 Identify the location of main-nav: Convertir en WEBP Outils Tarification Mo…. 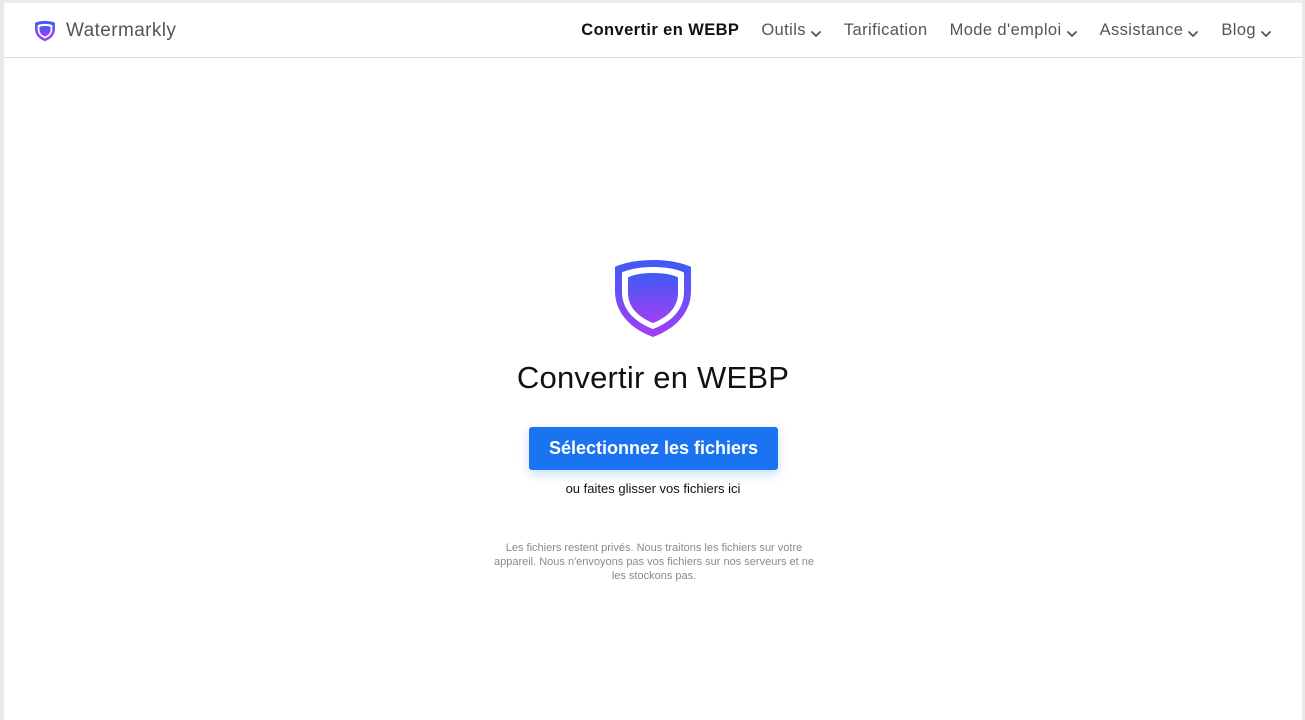
(926, 30).